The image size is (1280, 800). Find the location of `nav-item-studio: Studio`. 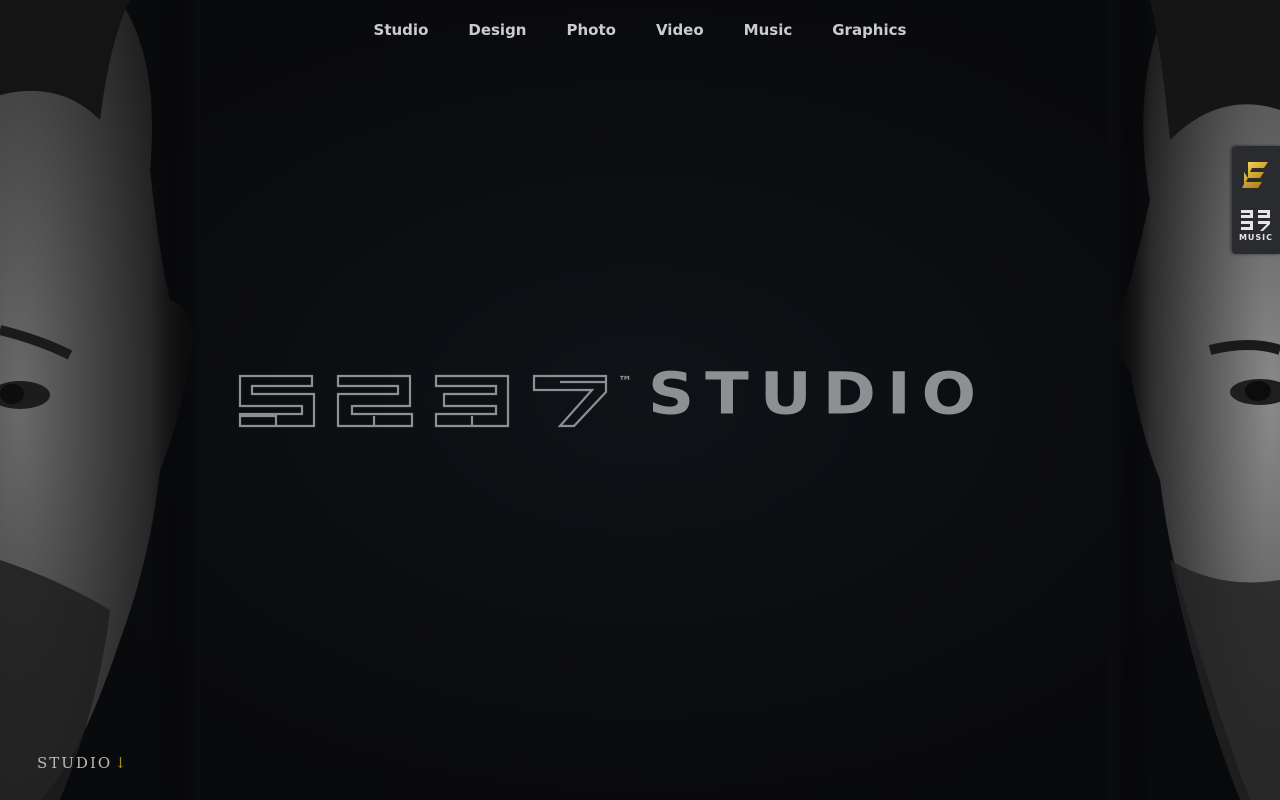

nav-item-studio: Studio is located at coordinates (401, 30).